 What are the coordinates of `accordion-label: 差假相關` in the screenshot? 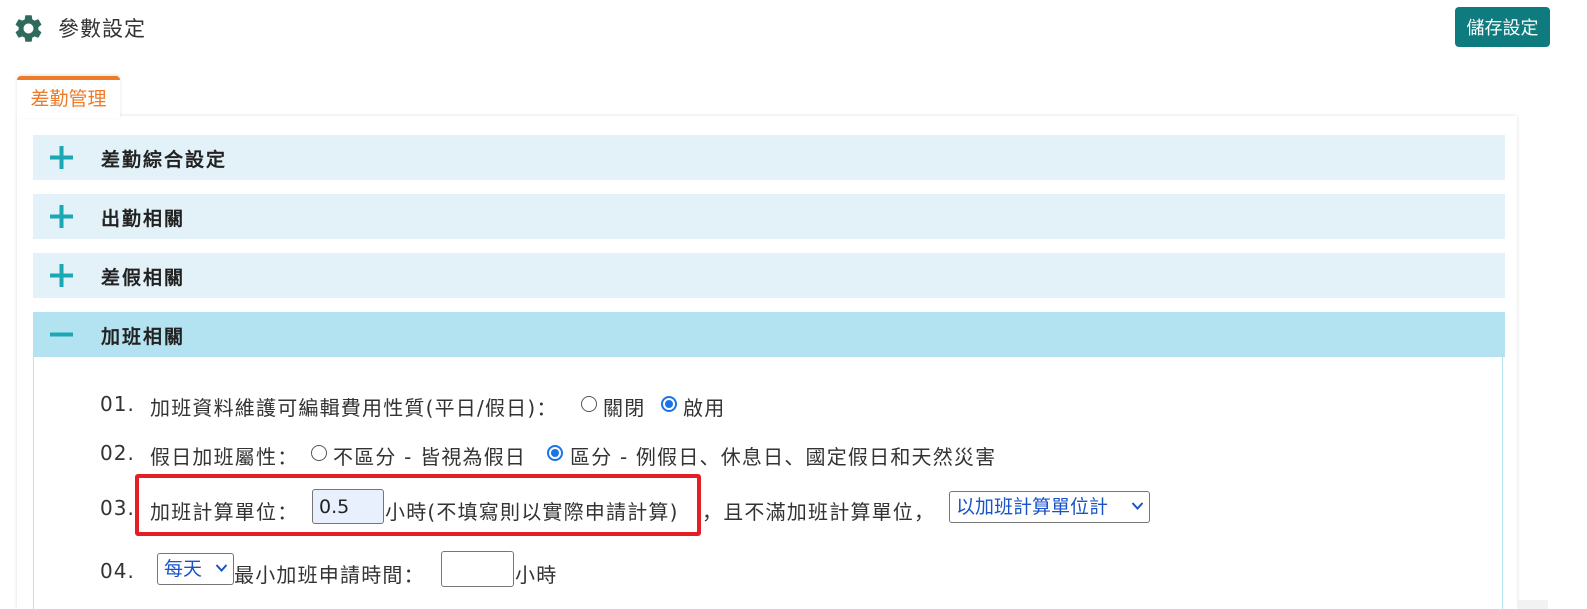 It's located at (143, 278).